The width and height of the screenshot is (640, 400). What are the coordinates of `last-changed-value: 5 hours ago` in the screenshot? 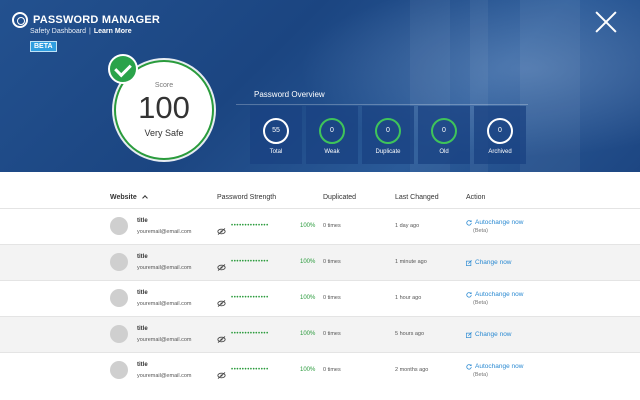 It's located at (410, 334).